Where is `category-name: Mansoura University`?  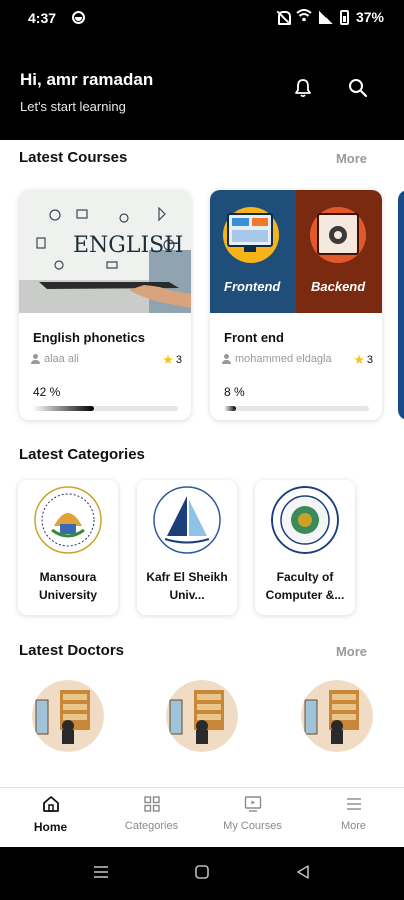 category-name: Mansoura University is located at coordinates (68, 586).